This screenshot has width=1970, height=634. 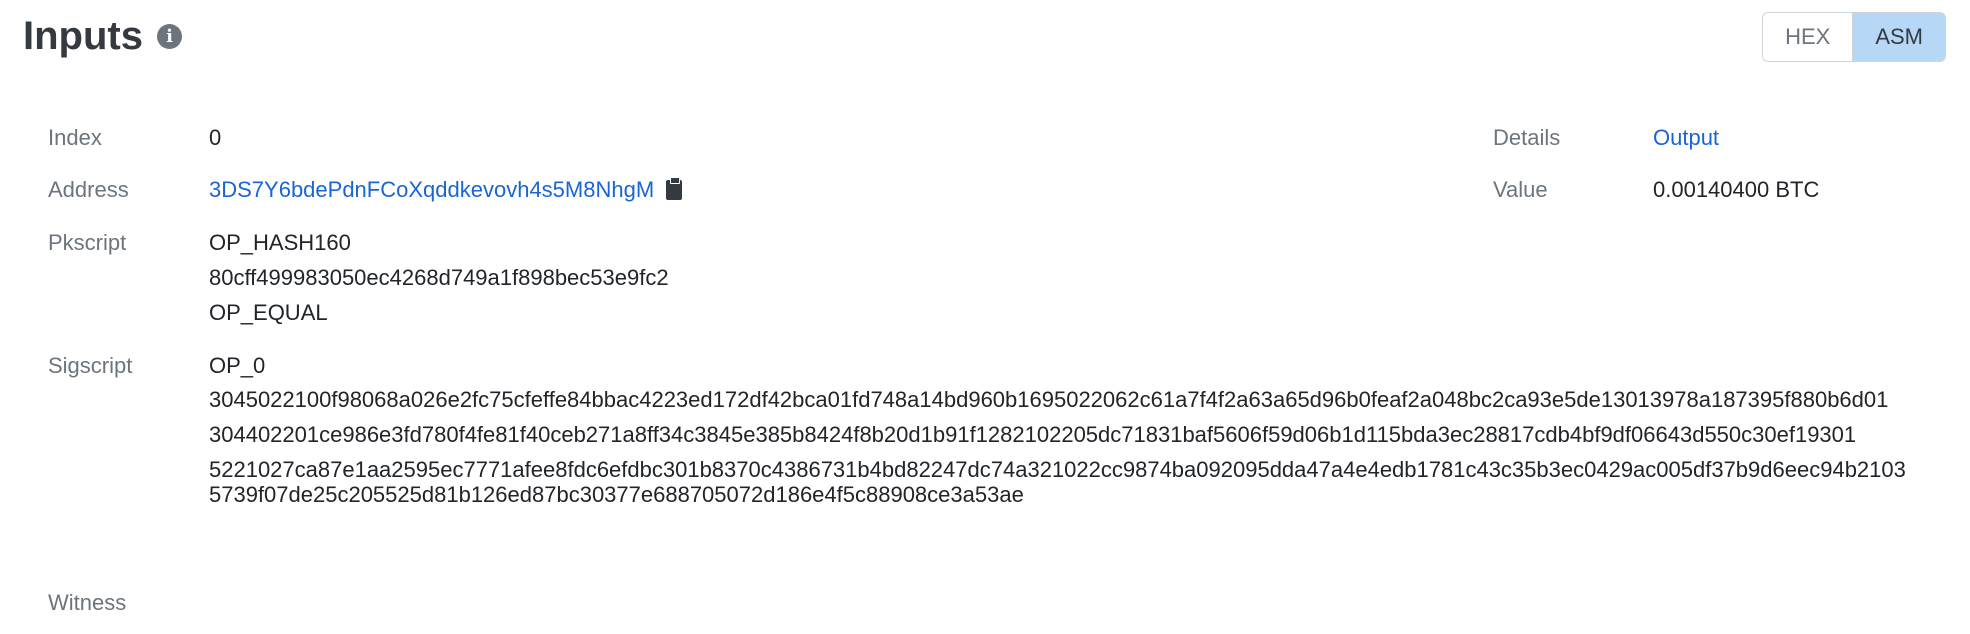 What do you see at coordinates (237, 365) in the screenshot?
I see `sigscript-line: OP_0` at bounding box center [237, 365].